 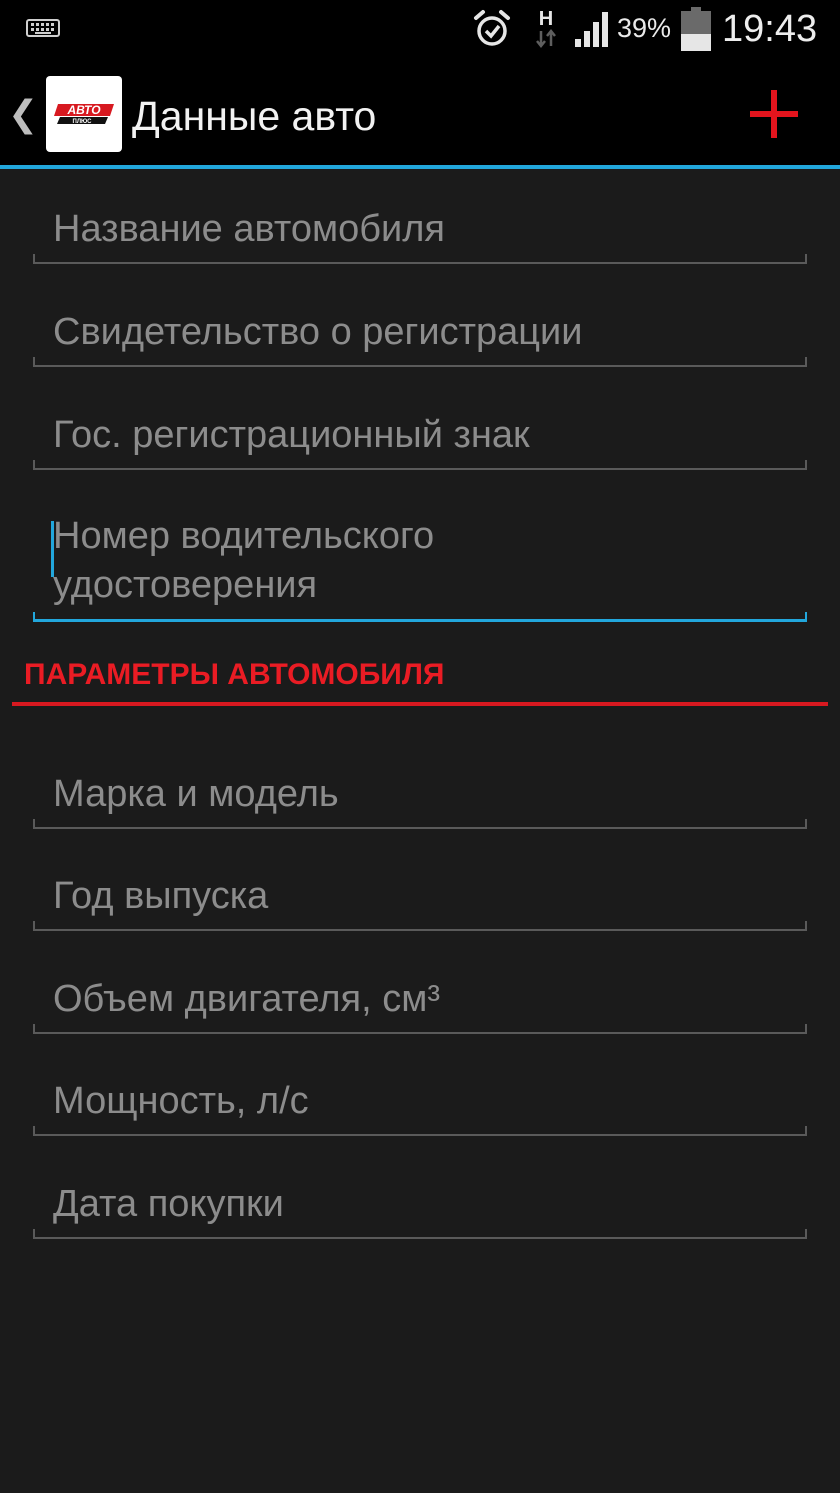 I want to click on network-type-label: H, so click(x=546, y=19).